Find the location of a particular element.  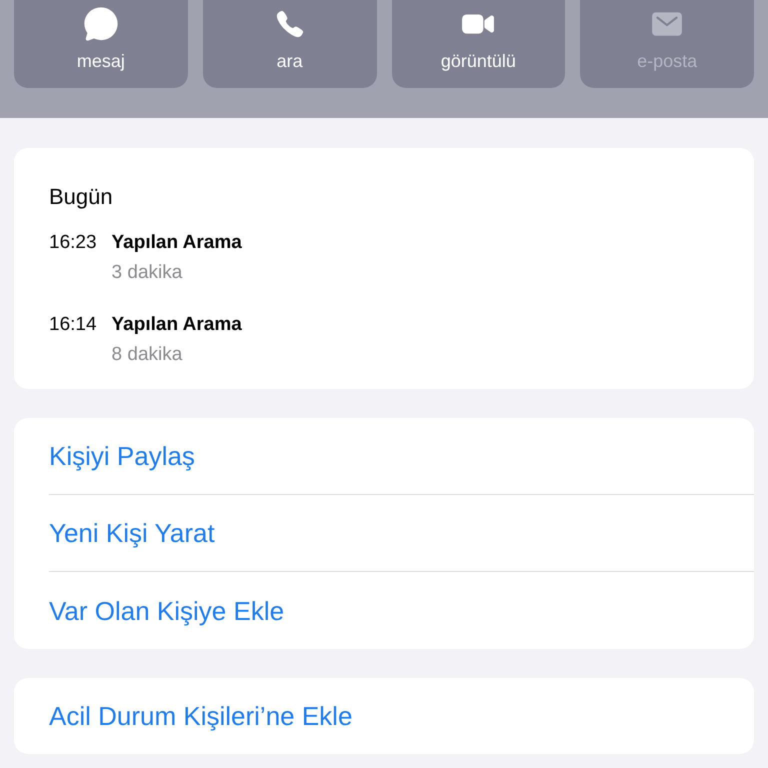

call-time: 16:14 is located at coordinates (73, 324).